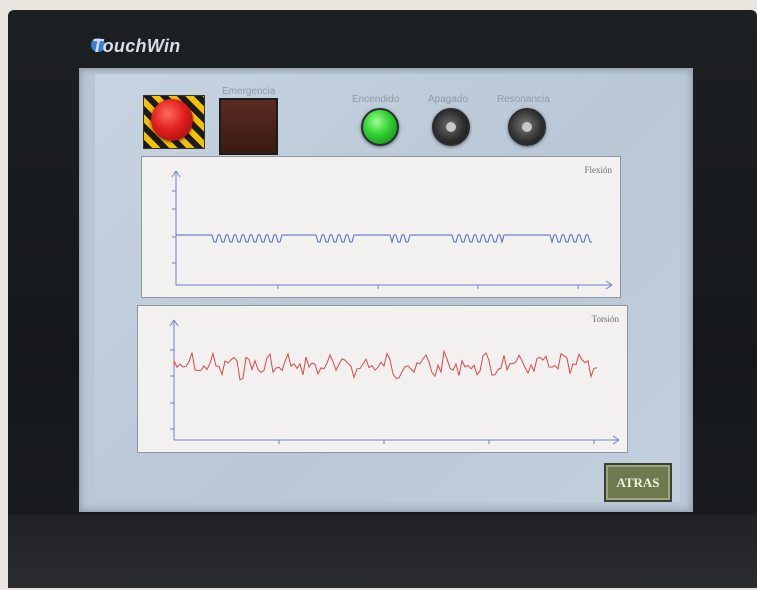  I want to click on atras-button: ATRAS, so click(638, 482).